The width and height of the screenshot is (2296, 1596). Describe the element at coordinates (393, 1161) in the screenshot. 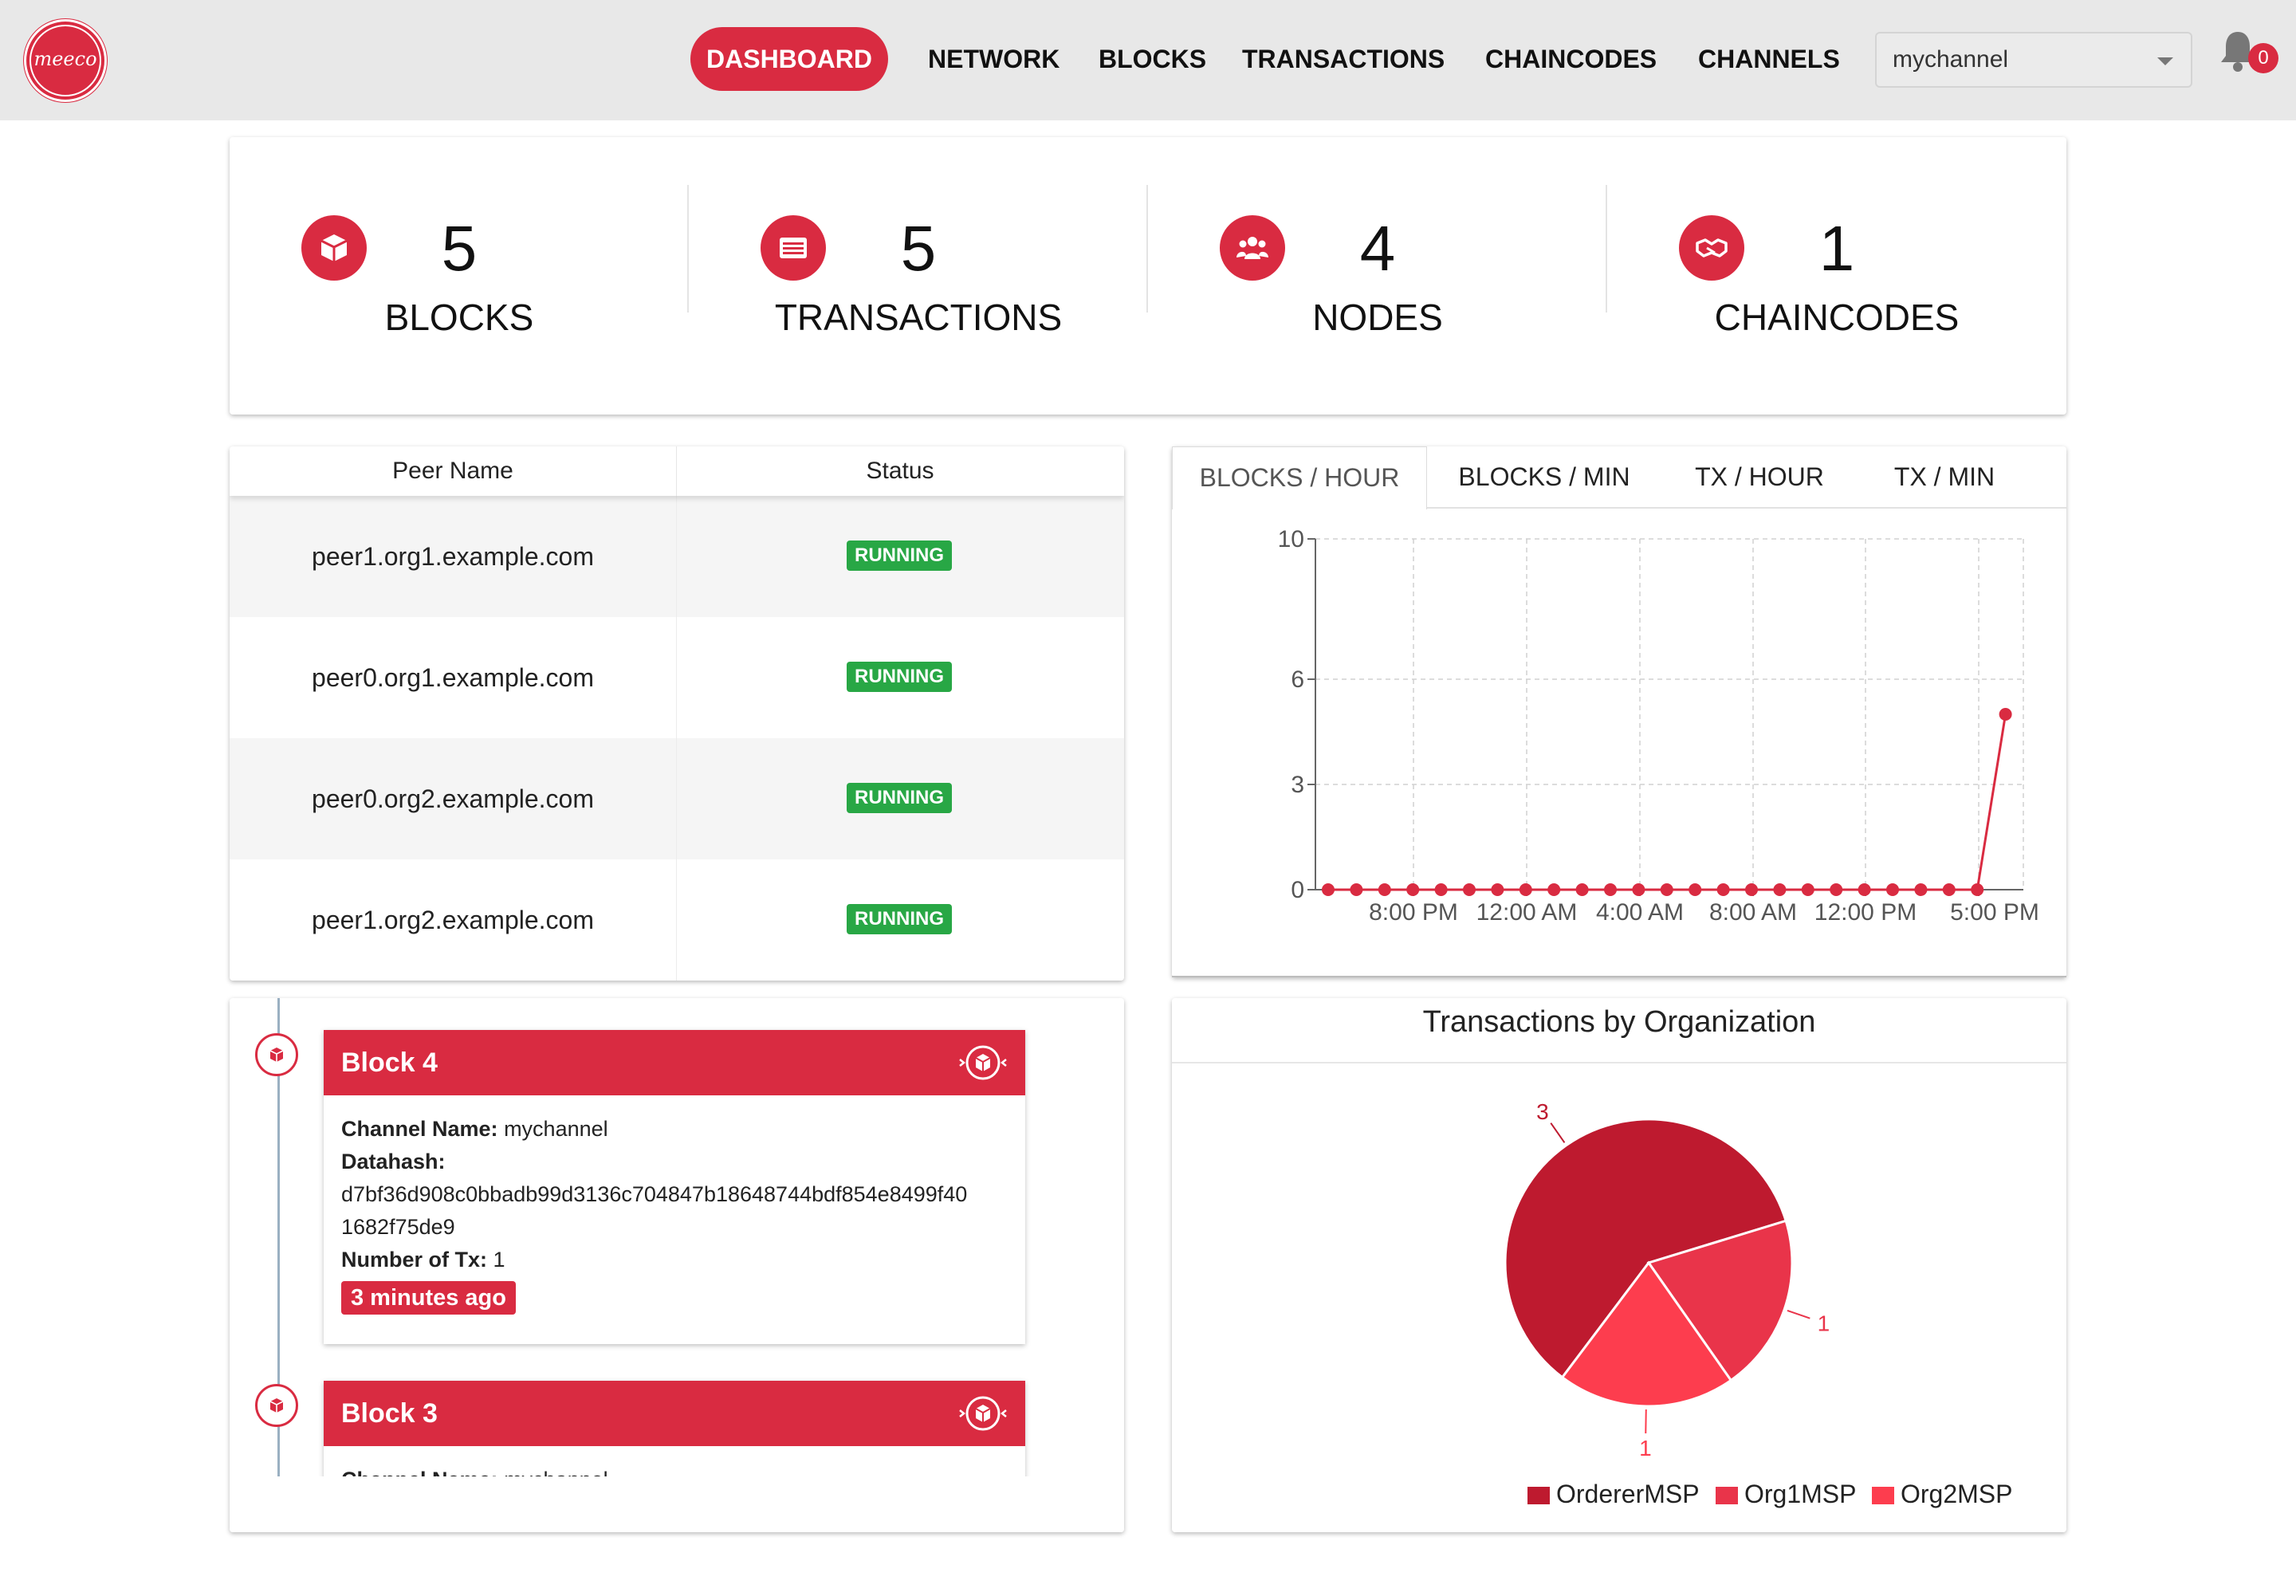

I see `datahash-label: Datahash:` at that location.